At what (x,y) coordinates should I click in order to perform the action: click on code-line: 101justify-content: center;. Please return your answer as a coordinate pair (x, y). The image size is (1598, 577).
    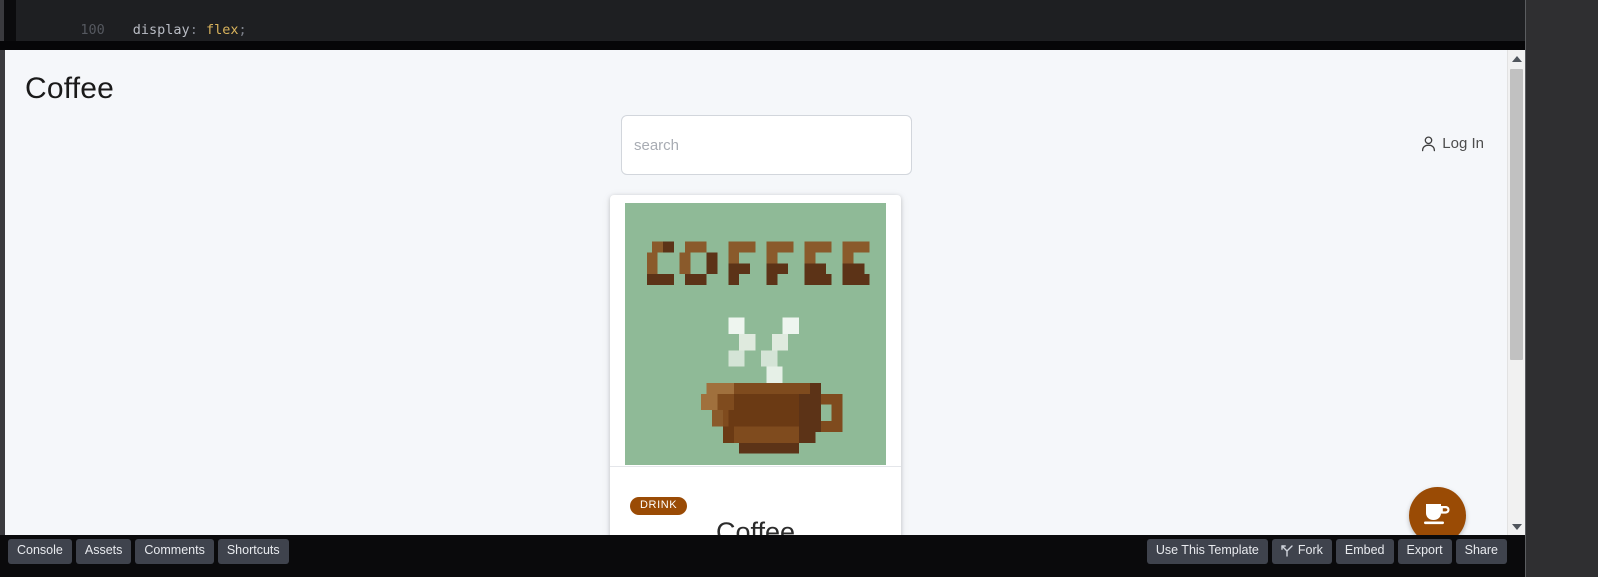
    Looking at the image, I should click on (164, 30).